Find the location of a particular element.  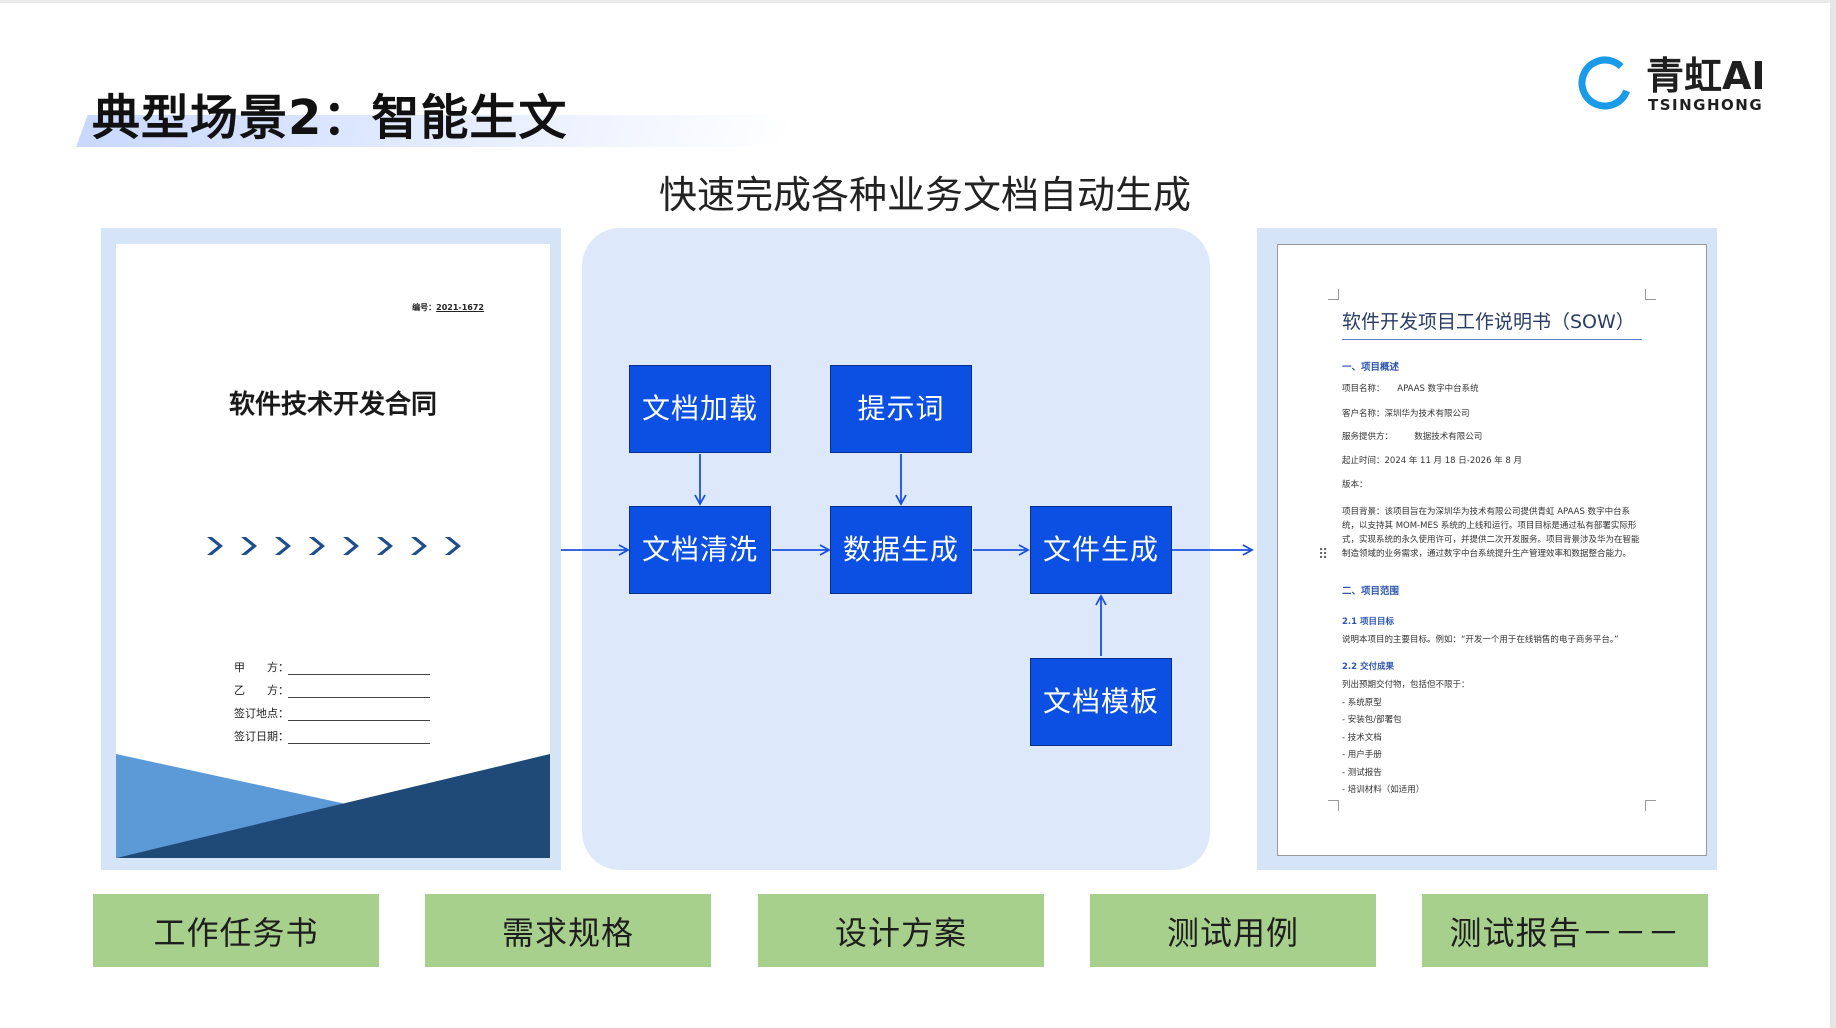

logo: 青虹AI TSINGHONG is located at coordinates (1676, 86).